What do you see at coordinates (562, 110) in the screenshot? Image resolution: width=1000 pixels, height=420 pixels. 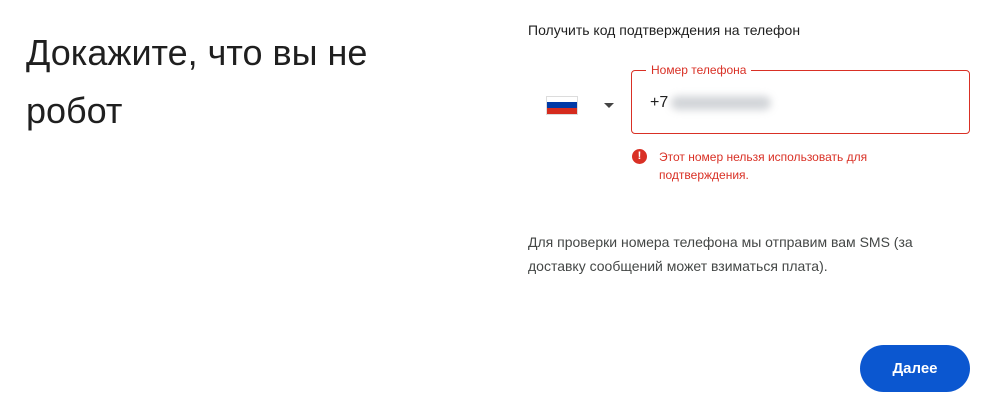 I see `flag-stripe-red` at bounding box center [562, 110].